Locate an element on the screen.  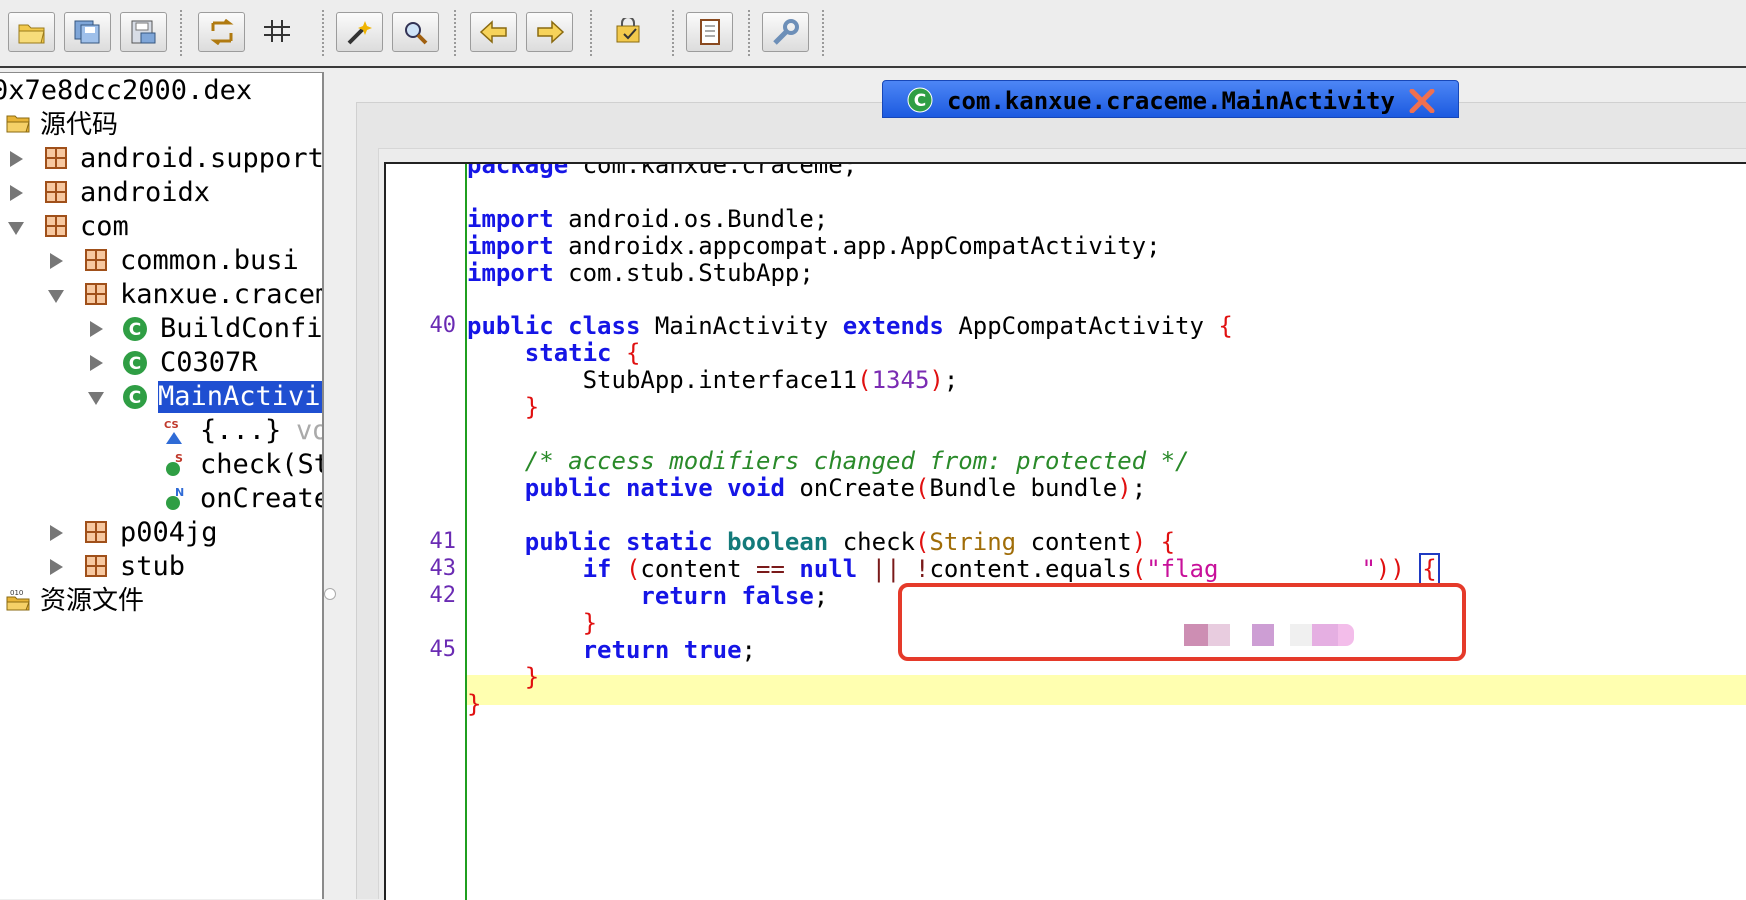
tree-item-label: android.support is located at coordinates (202, 158).